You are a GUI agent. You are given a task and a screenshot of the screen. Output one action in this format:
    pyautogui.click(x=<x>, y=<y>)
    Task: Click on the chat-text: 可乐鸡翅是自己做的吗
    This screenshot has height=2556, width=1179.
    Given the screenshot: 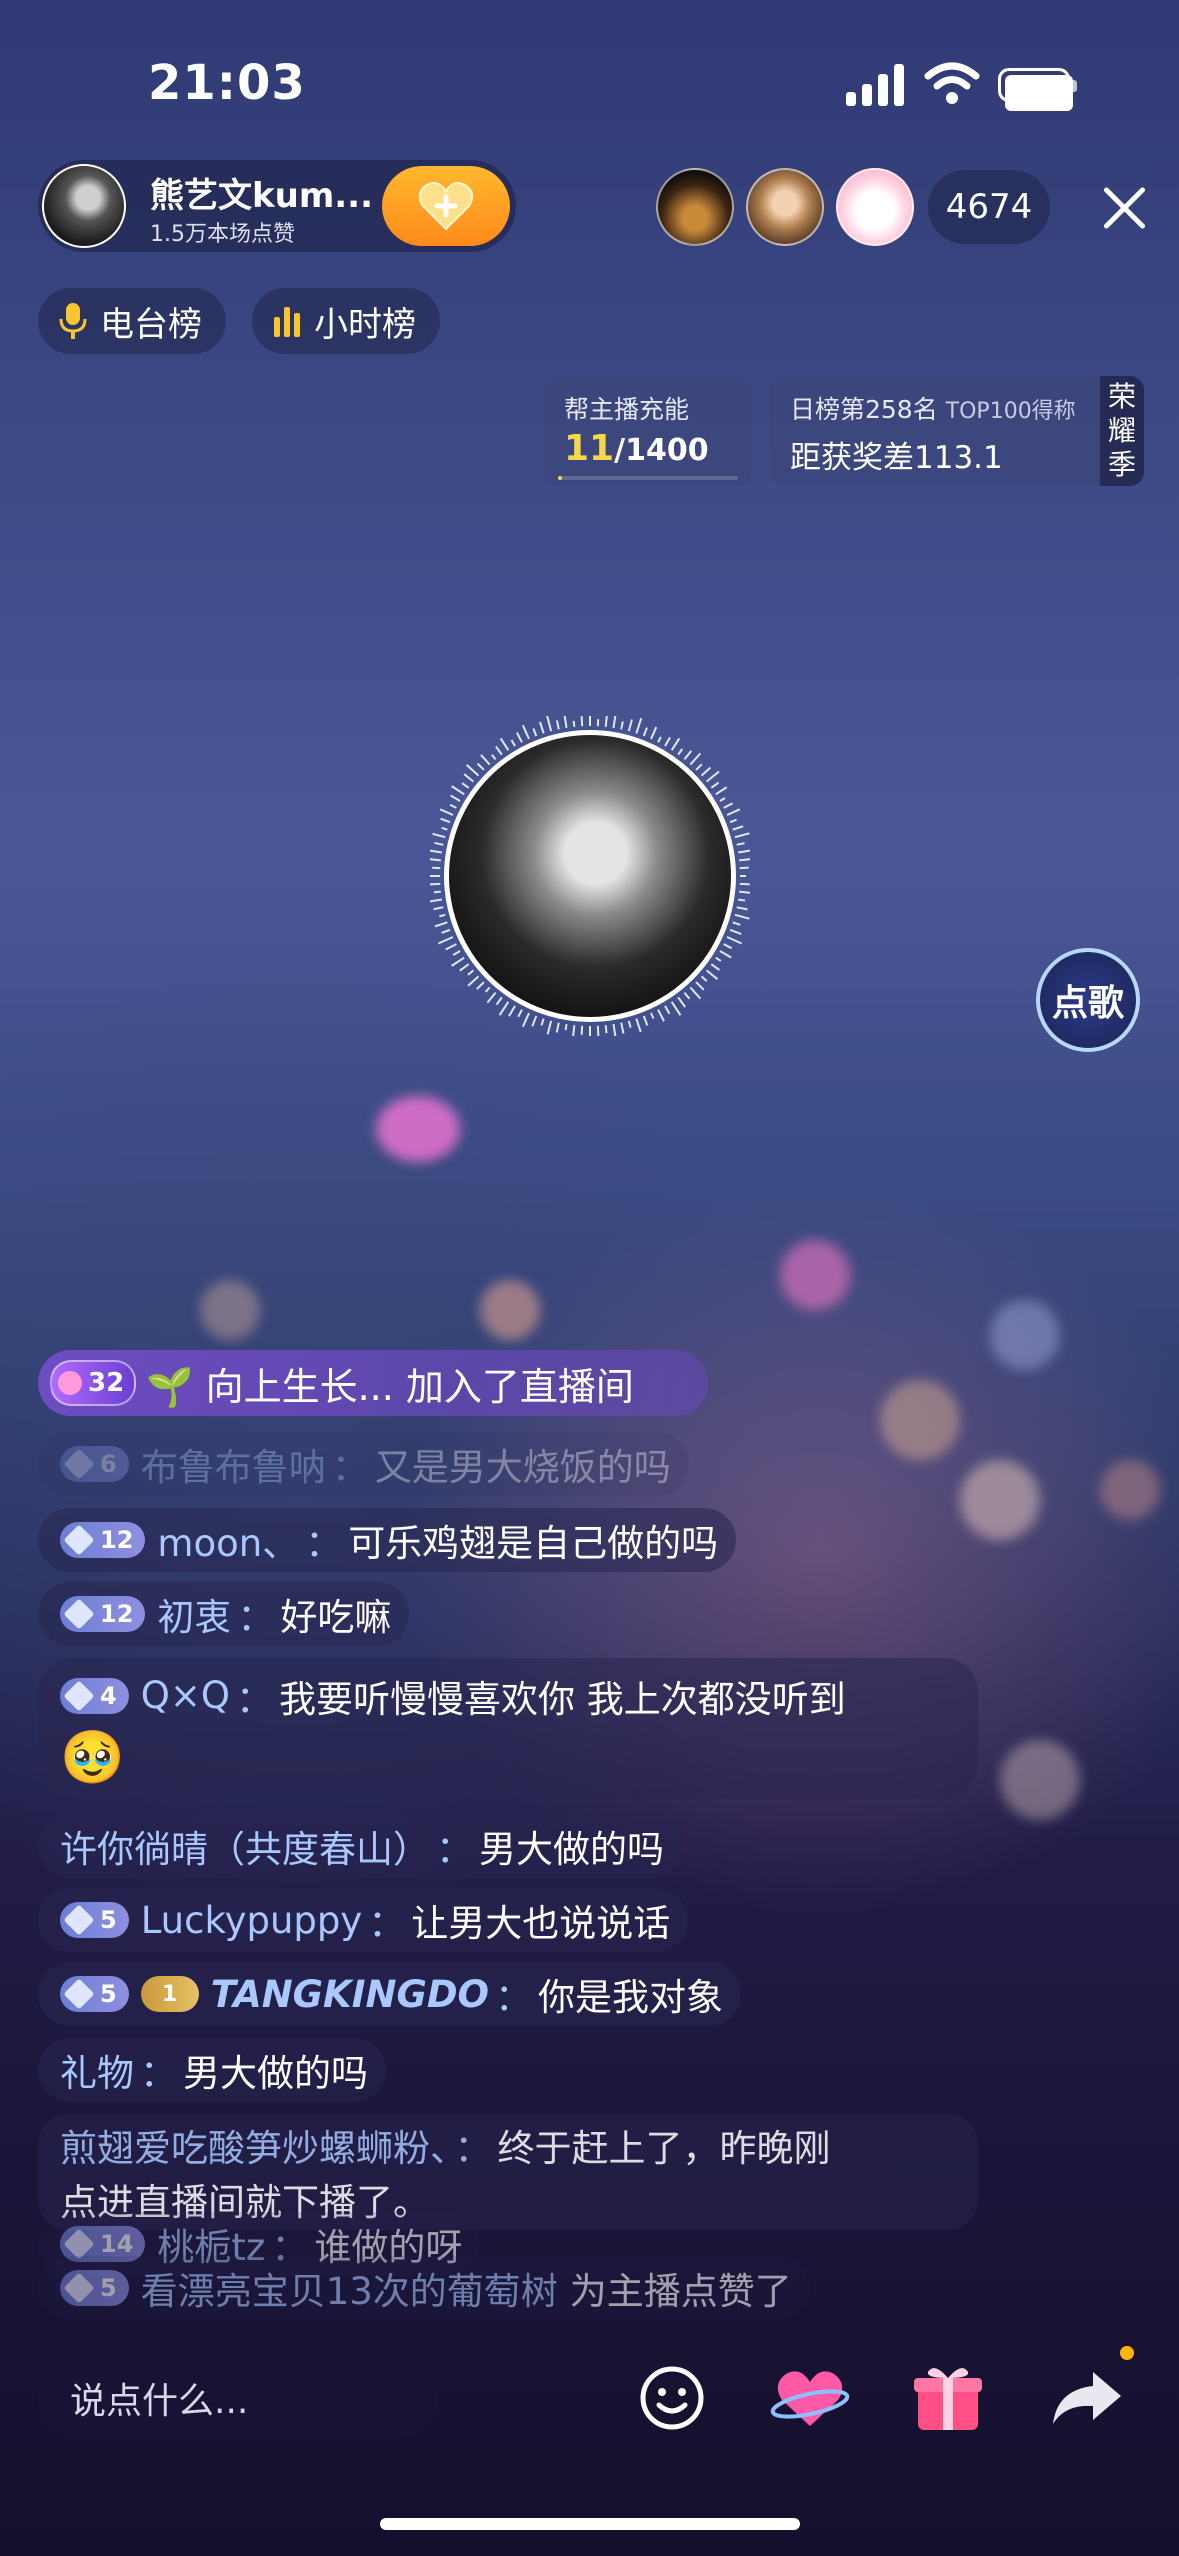 What is the action you would take?
    pyautogui.click(x=533, y=1543)
    